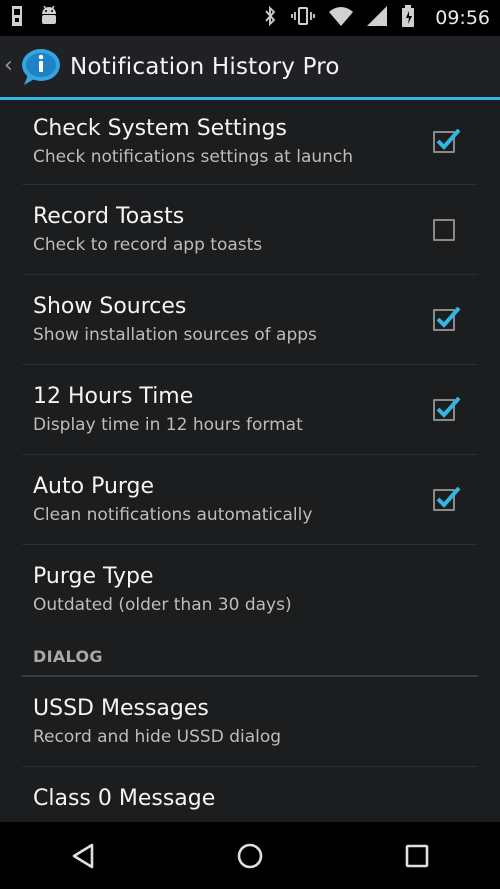 The height and width of the screenshot is (889, 500). I want to click on pref-summary: Show installation sources of apps, so click(175, 334).